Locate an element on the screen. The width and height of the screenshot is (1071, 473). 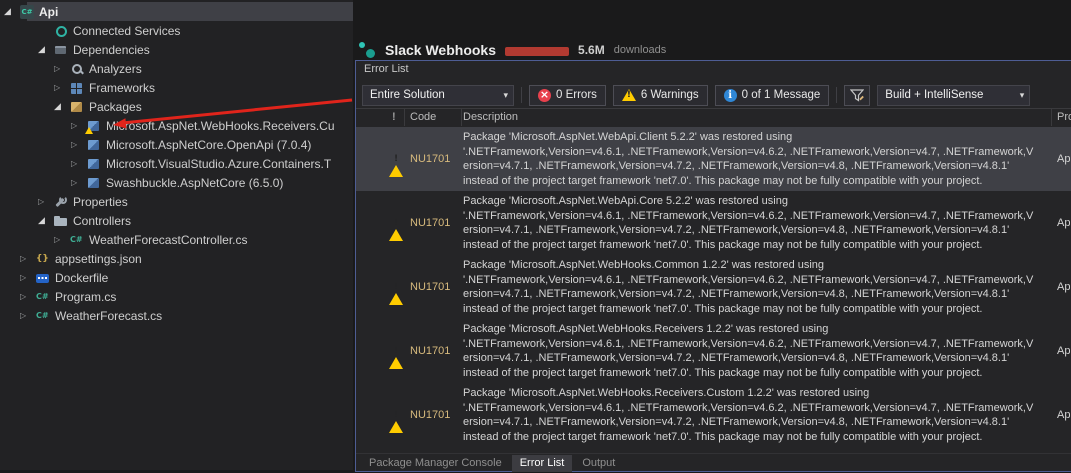
package-logo-icon is located at coordinates (367, 50).